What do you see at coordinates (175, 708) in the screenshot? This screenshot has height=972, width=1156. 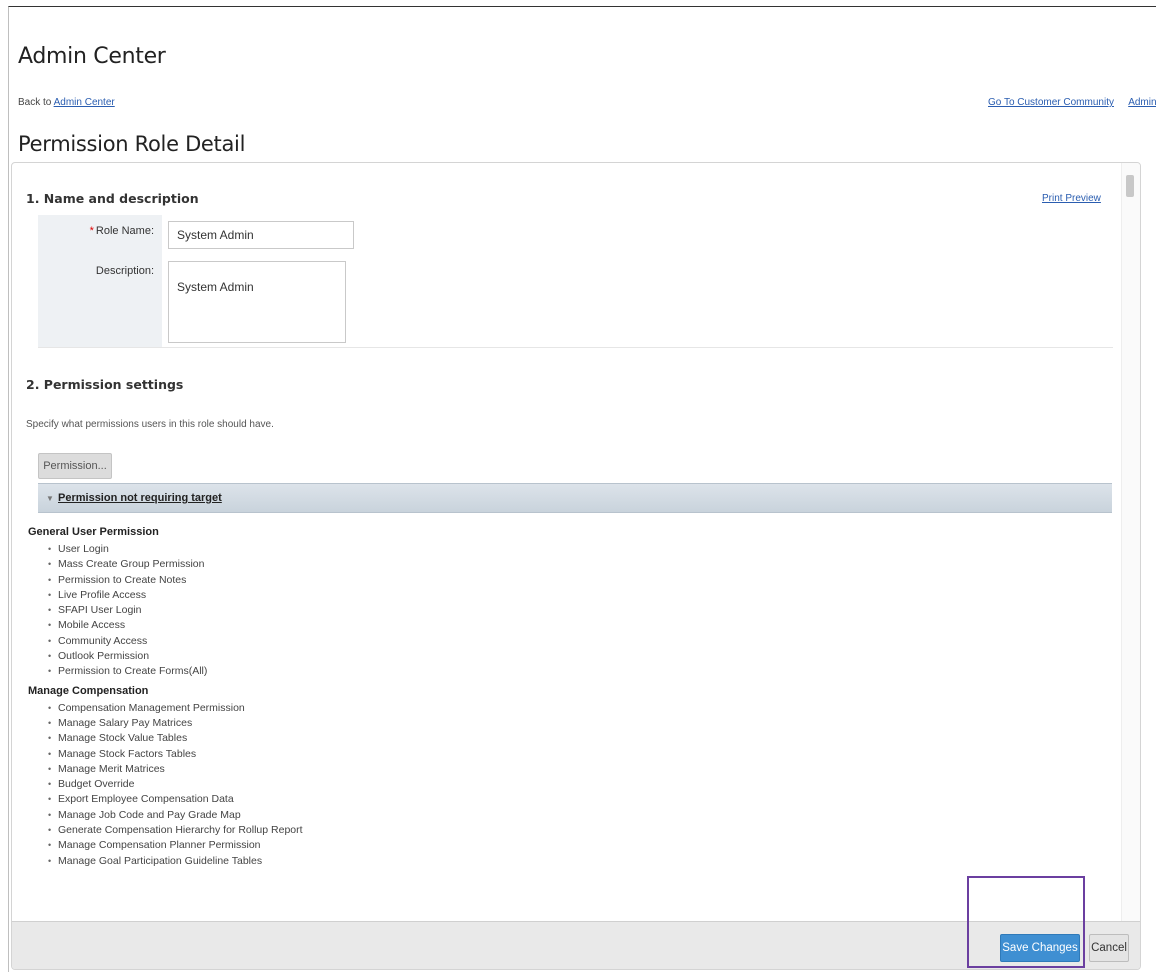 I see `list-item: Compensation Management Permission` at bounding box center [175, 708].